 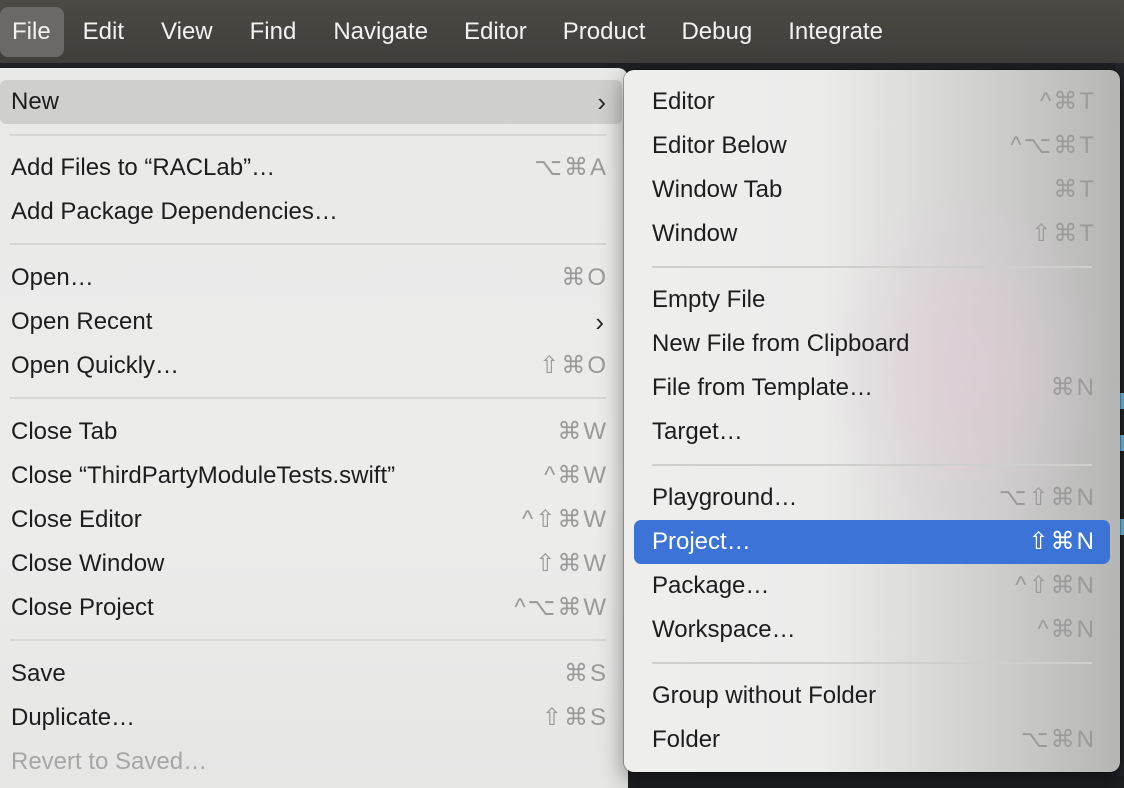 What do you see at coordinates (82, 607) in the screenshot?
I see `menu-item-label: Close Project` at bounding box center [82, 607].